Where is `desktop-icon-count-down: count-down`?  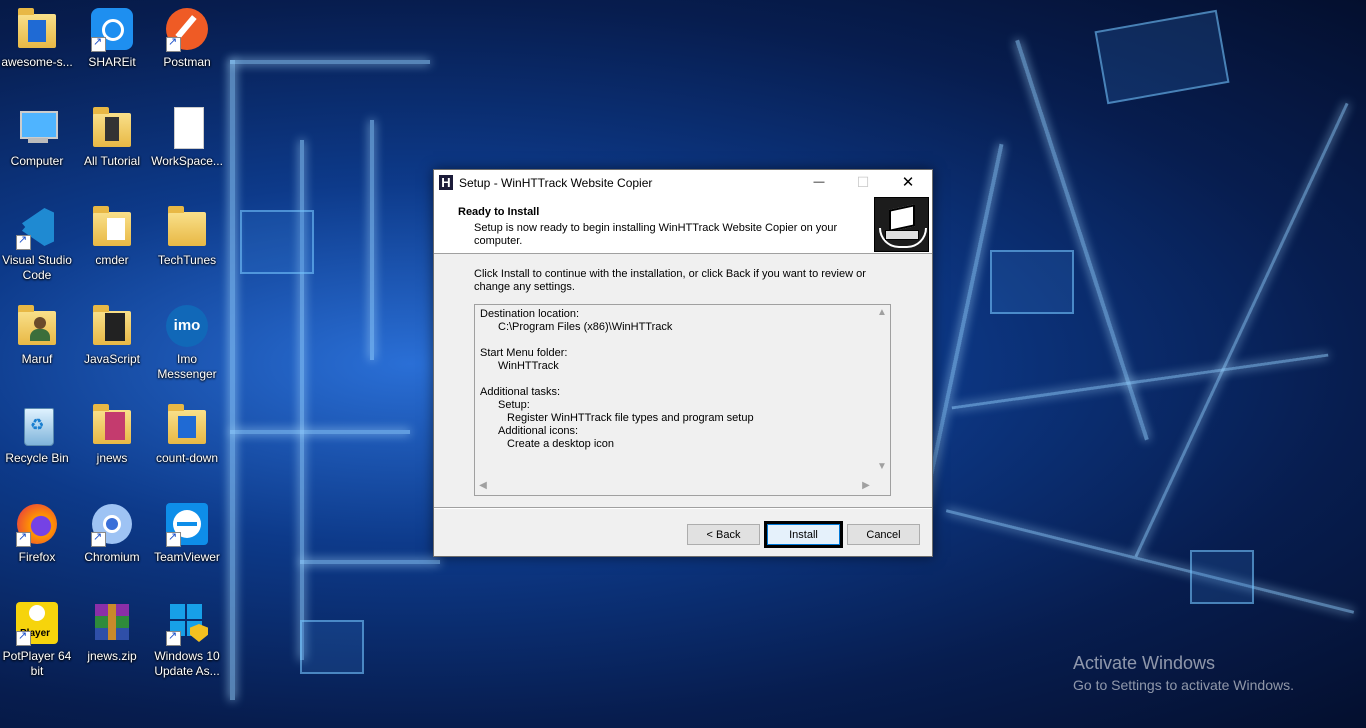
desktop-icon-count-down: count-down is located at coordinates (187, 434).